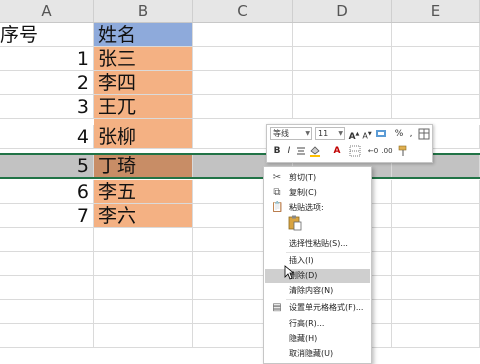 Image resolution: width=480 pixels, height=364 pixels. Describe the element at coordinates (47, 166) in the screenshot. I see `cell-a6: 5` at that location.